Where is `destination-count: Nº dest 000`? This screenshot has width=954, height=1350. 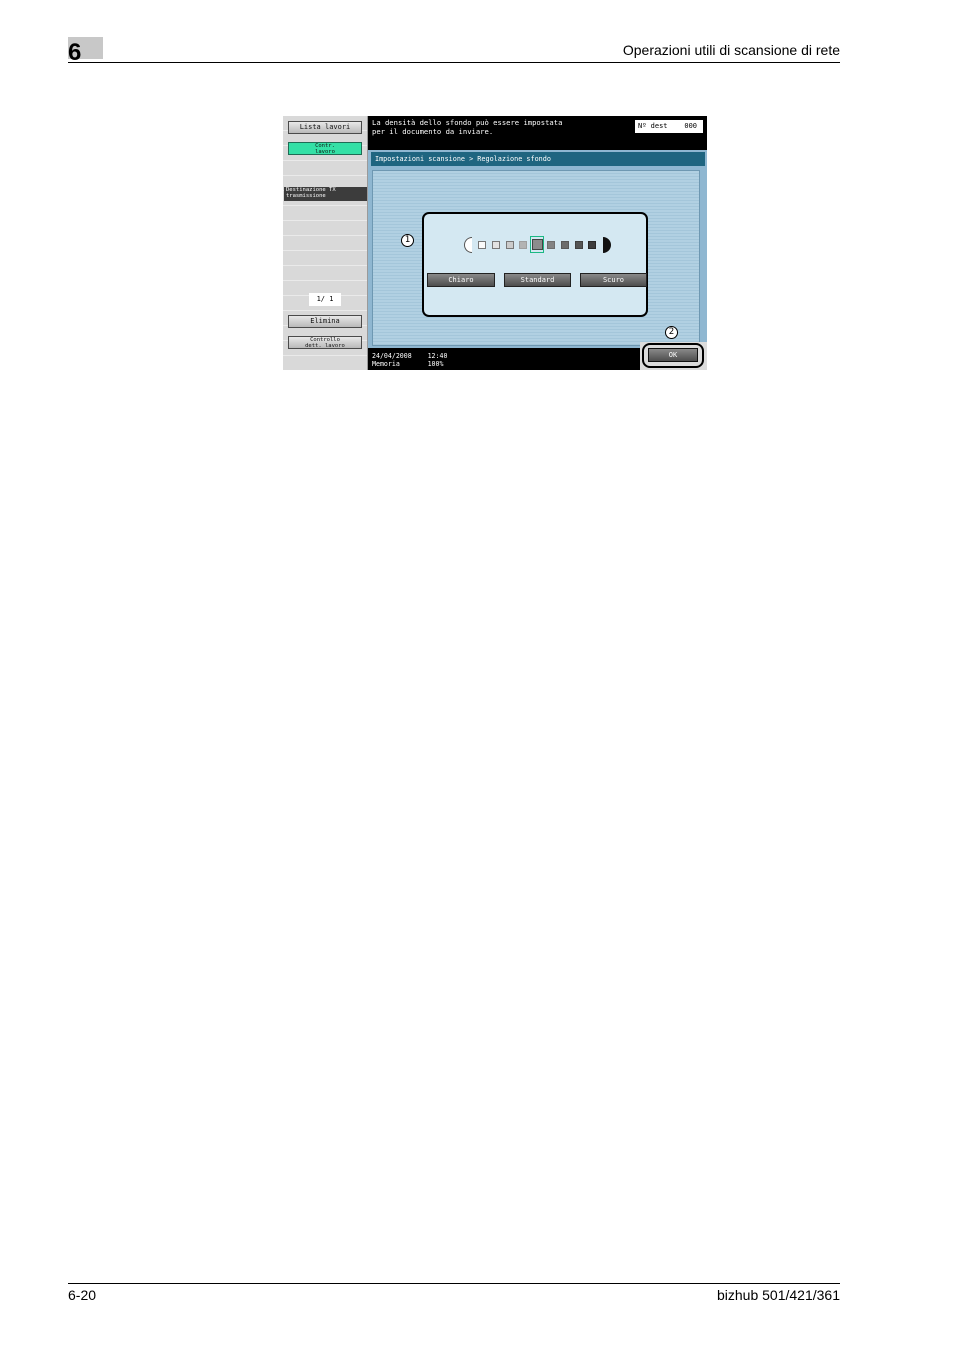 destination-count: Nº dest 000 is located at coordinates (669, 126).